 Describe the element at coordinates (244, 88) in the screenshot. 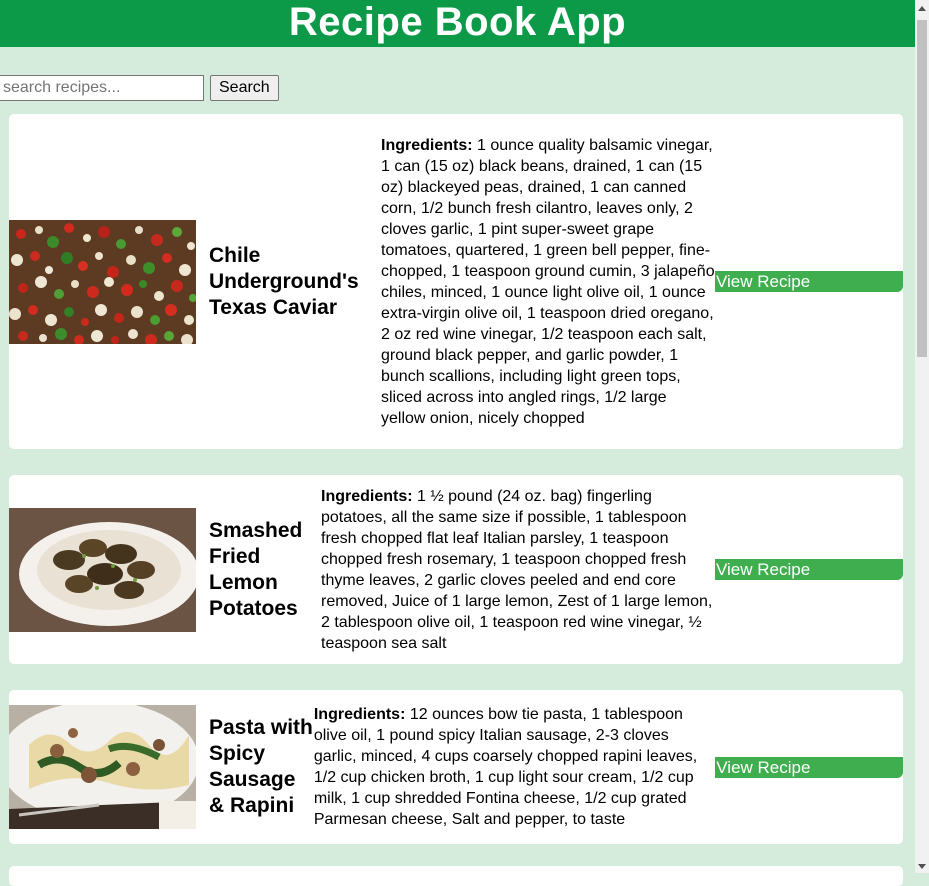

I see `search-button: Search` at that location.